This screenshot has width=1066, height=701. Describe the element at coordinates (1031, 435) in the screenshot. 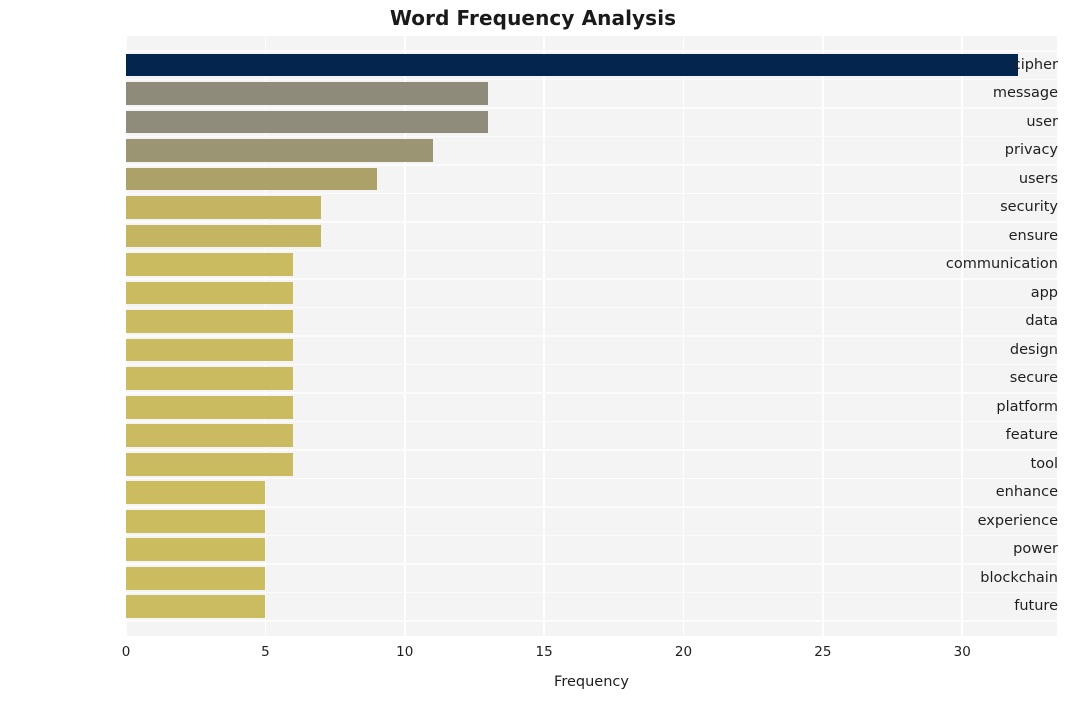

I see `y-tick-label-feature: feature` at that location.